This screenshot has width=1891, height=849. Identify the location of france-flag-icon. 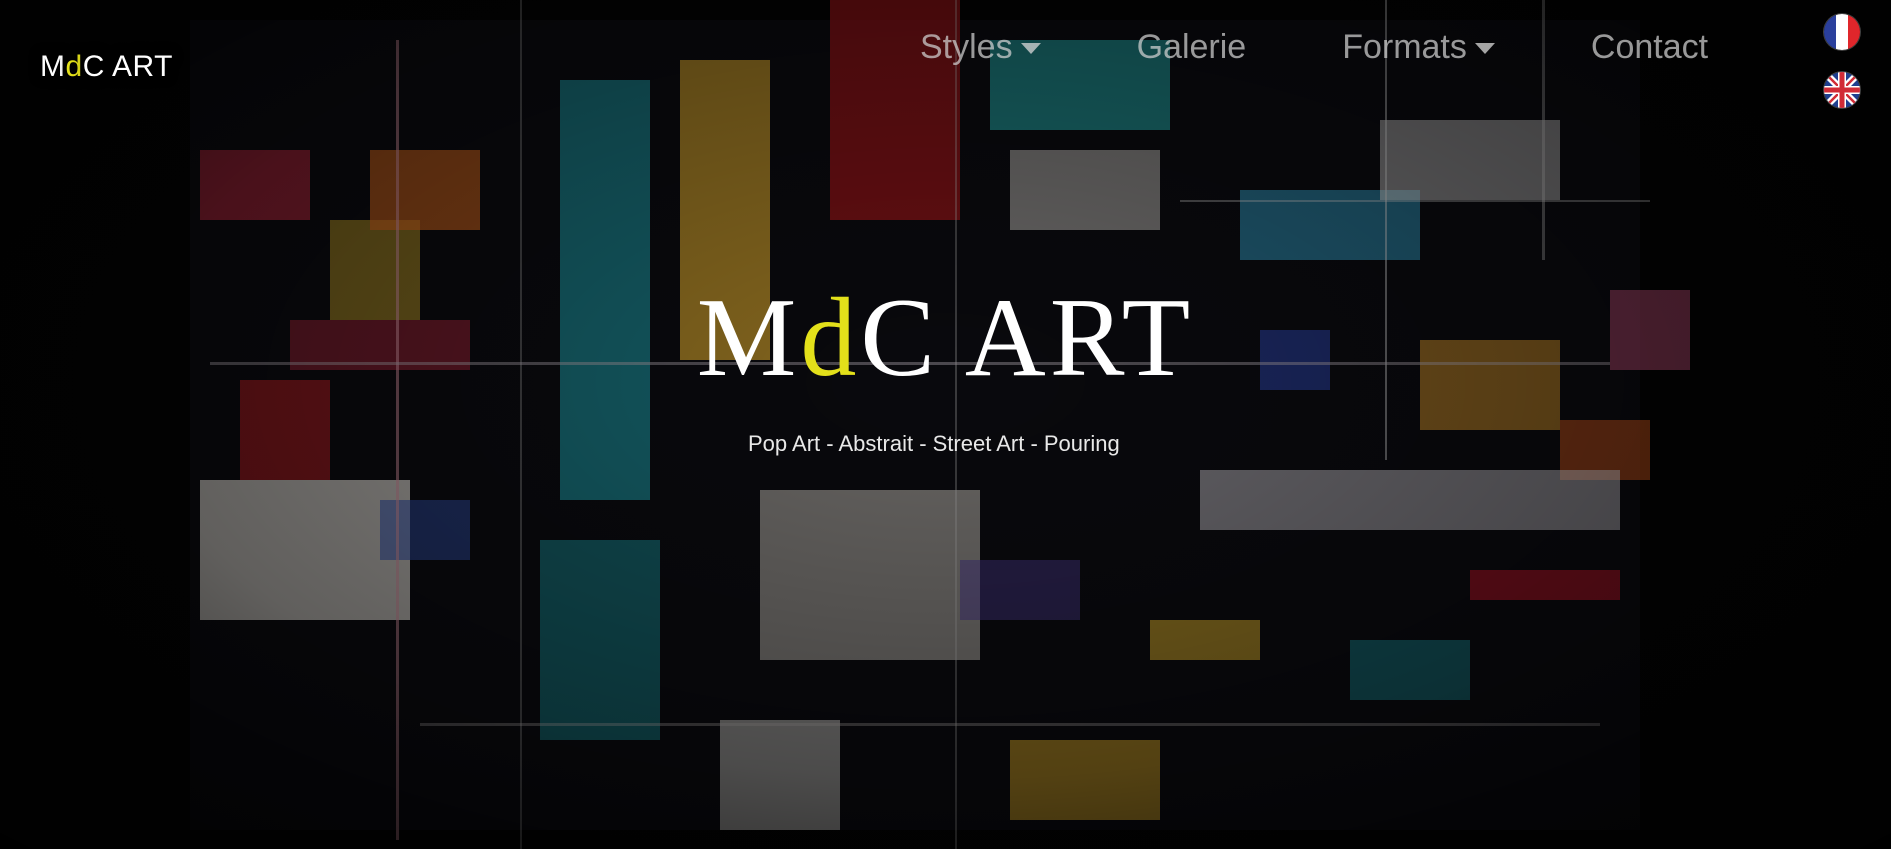
(1842, 32).